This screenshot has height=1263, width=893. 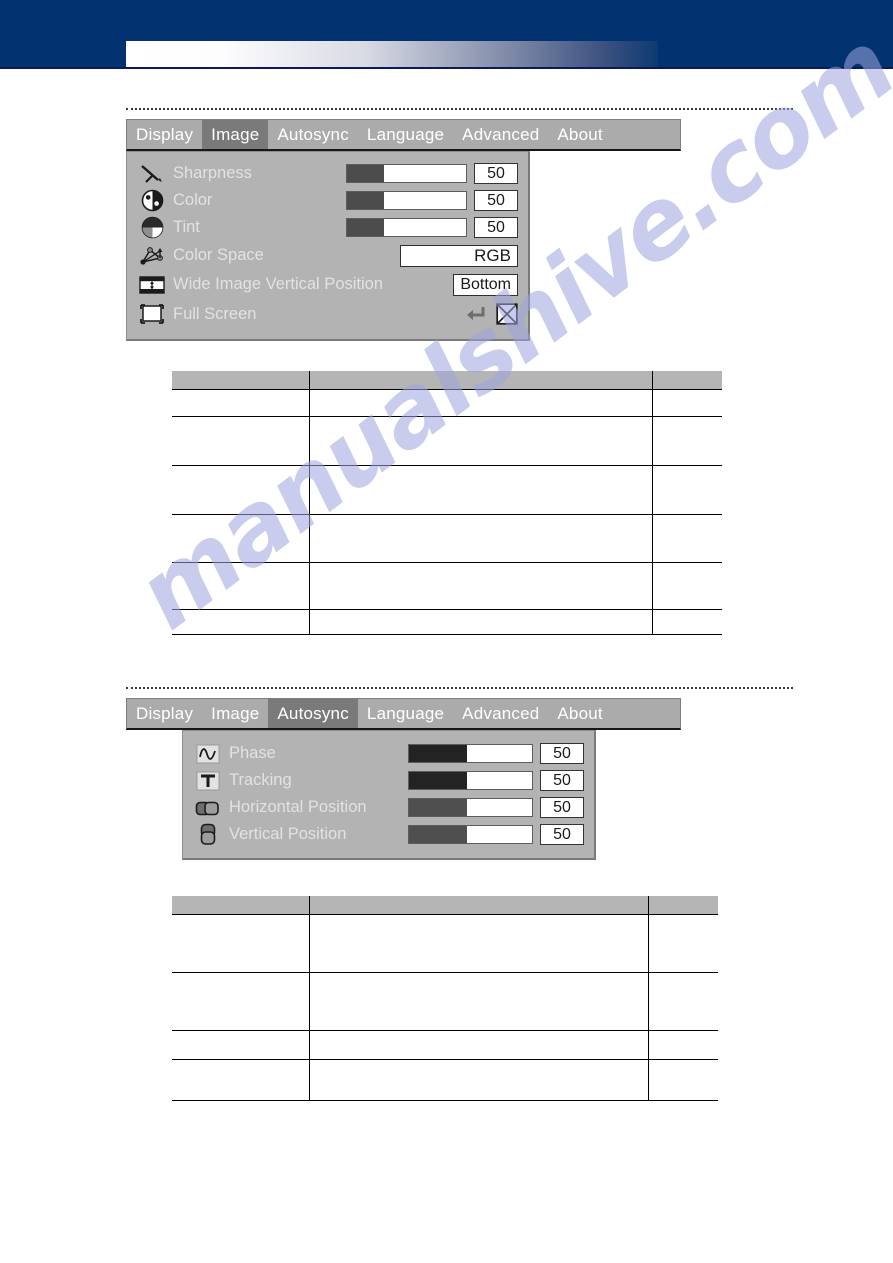 What do you see at coordinates (446, 34) in the screenshot?
I see `page-header-band` at bounding box center [446, 34].